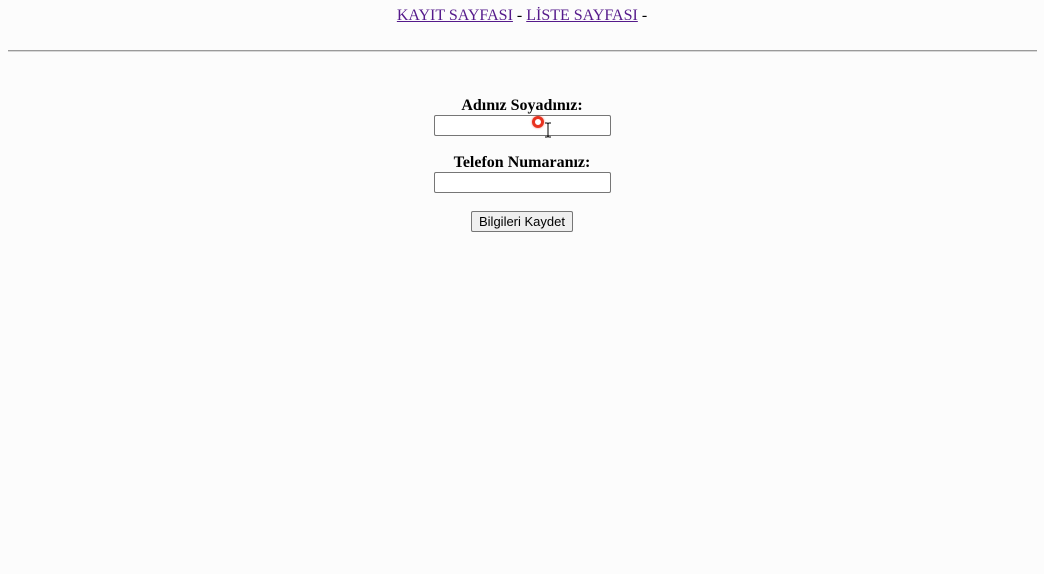  Describe the element at coordinates (522, 51) in the screenshot. I see `horizontal-divider` at that location.